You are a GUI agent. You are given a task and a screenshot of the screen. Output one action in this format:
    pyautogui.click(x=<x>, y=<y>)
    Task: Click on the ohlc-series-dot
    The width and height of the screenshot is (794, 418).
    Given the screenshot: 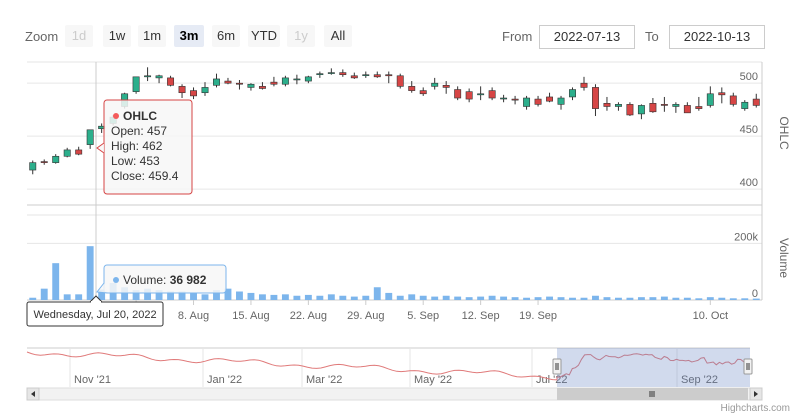 What is the action you would take?
    pyautogui.click(x=116, y=116)
    